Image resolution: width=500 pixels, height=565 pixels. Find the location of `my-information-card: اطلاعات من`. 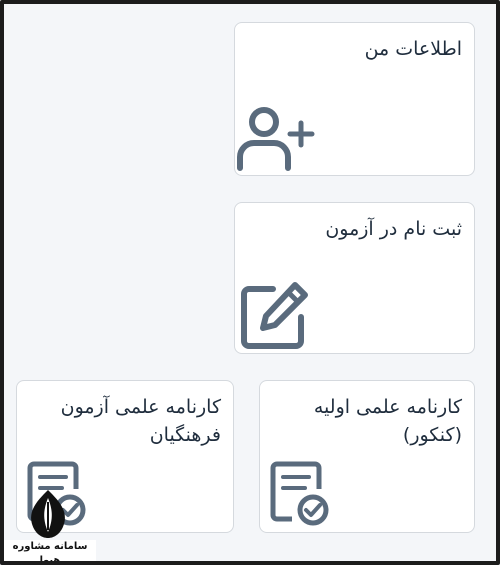

my-information-card: اطلاعات من is located at coordinates (354, 99).